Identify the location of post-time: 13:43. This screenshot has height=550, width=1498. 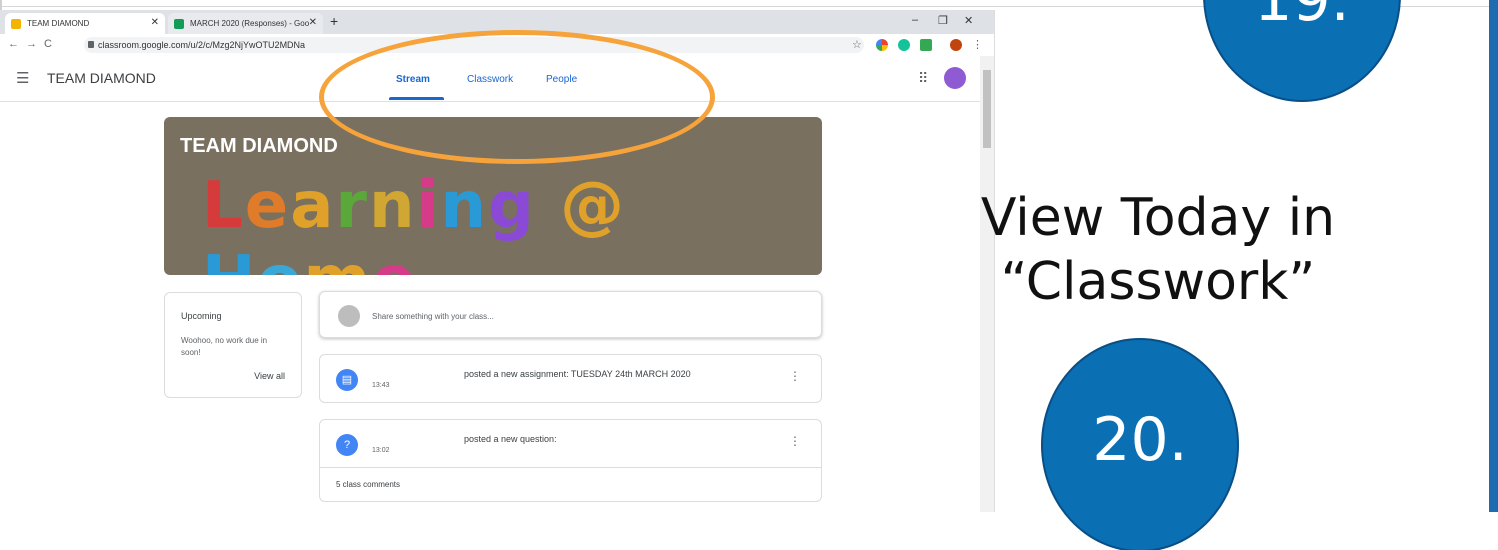
(381, 385).